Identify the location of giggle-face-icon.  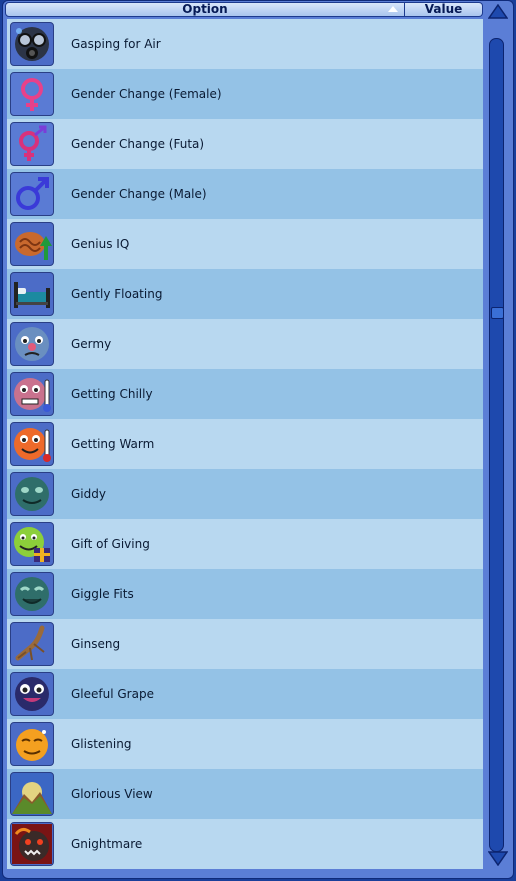
(32, 594).